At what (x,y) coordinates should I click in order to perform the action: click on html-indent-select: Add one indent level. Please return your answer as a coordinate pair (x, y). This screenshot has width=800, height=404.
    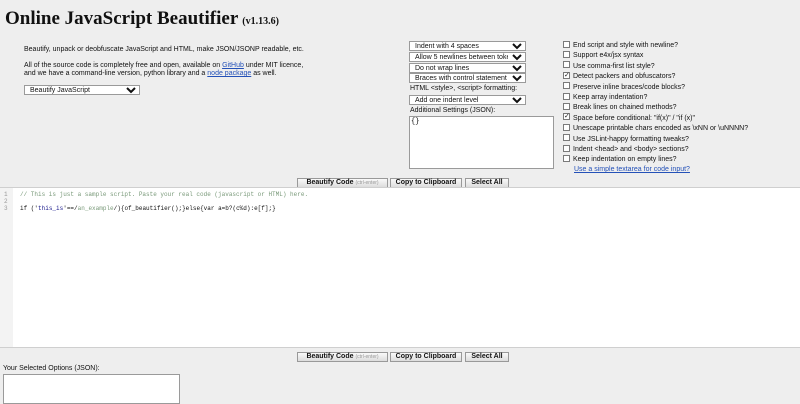
    Looking at the image, I should click on (467, 100).